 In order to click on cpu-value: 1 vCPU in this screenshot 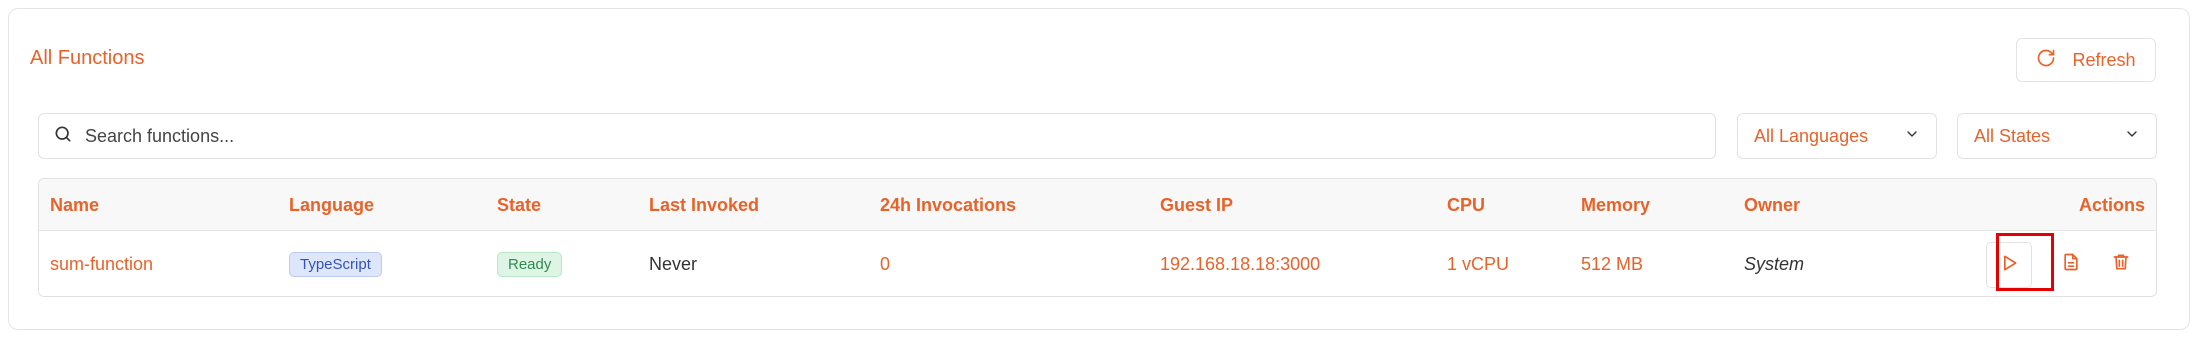, I will do `click(1478, 263)`.